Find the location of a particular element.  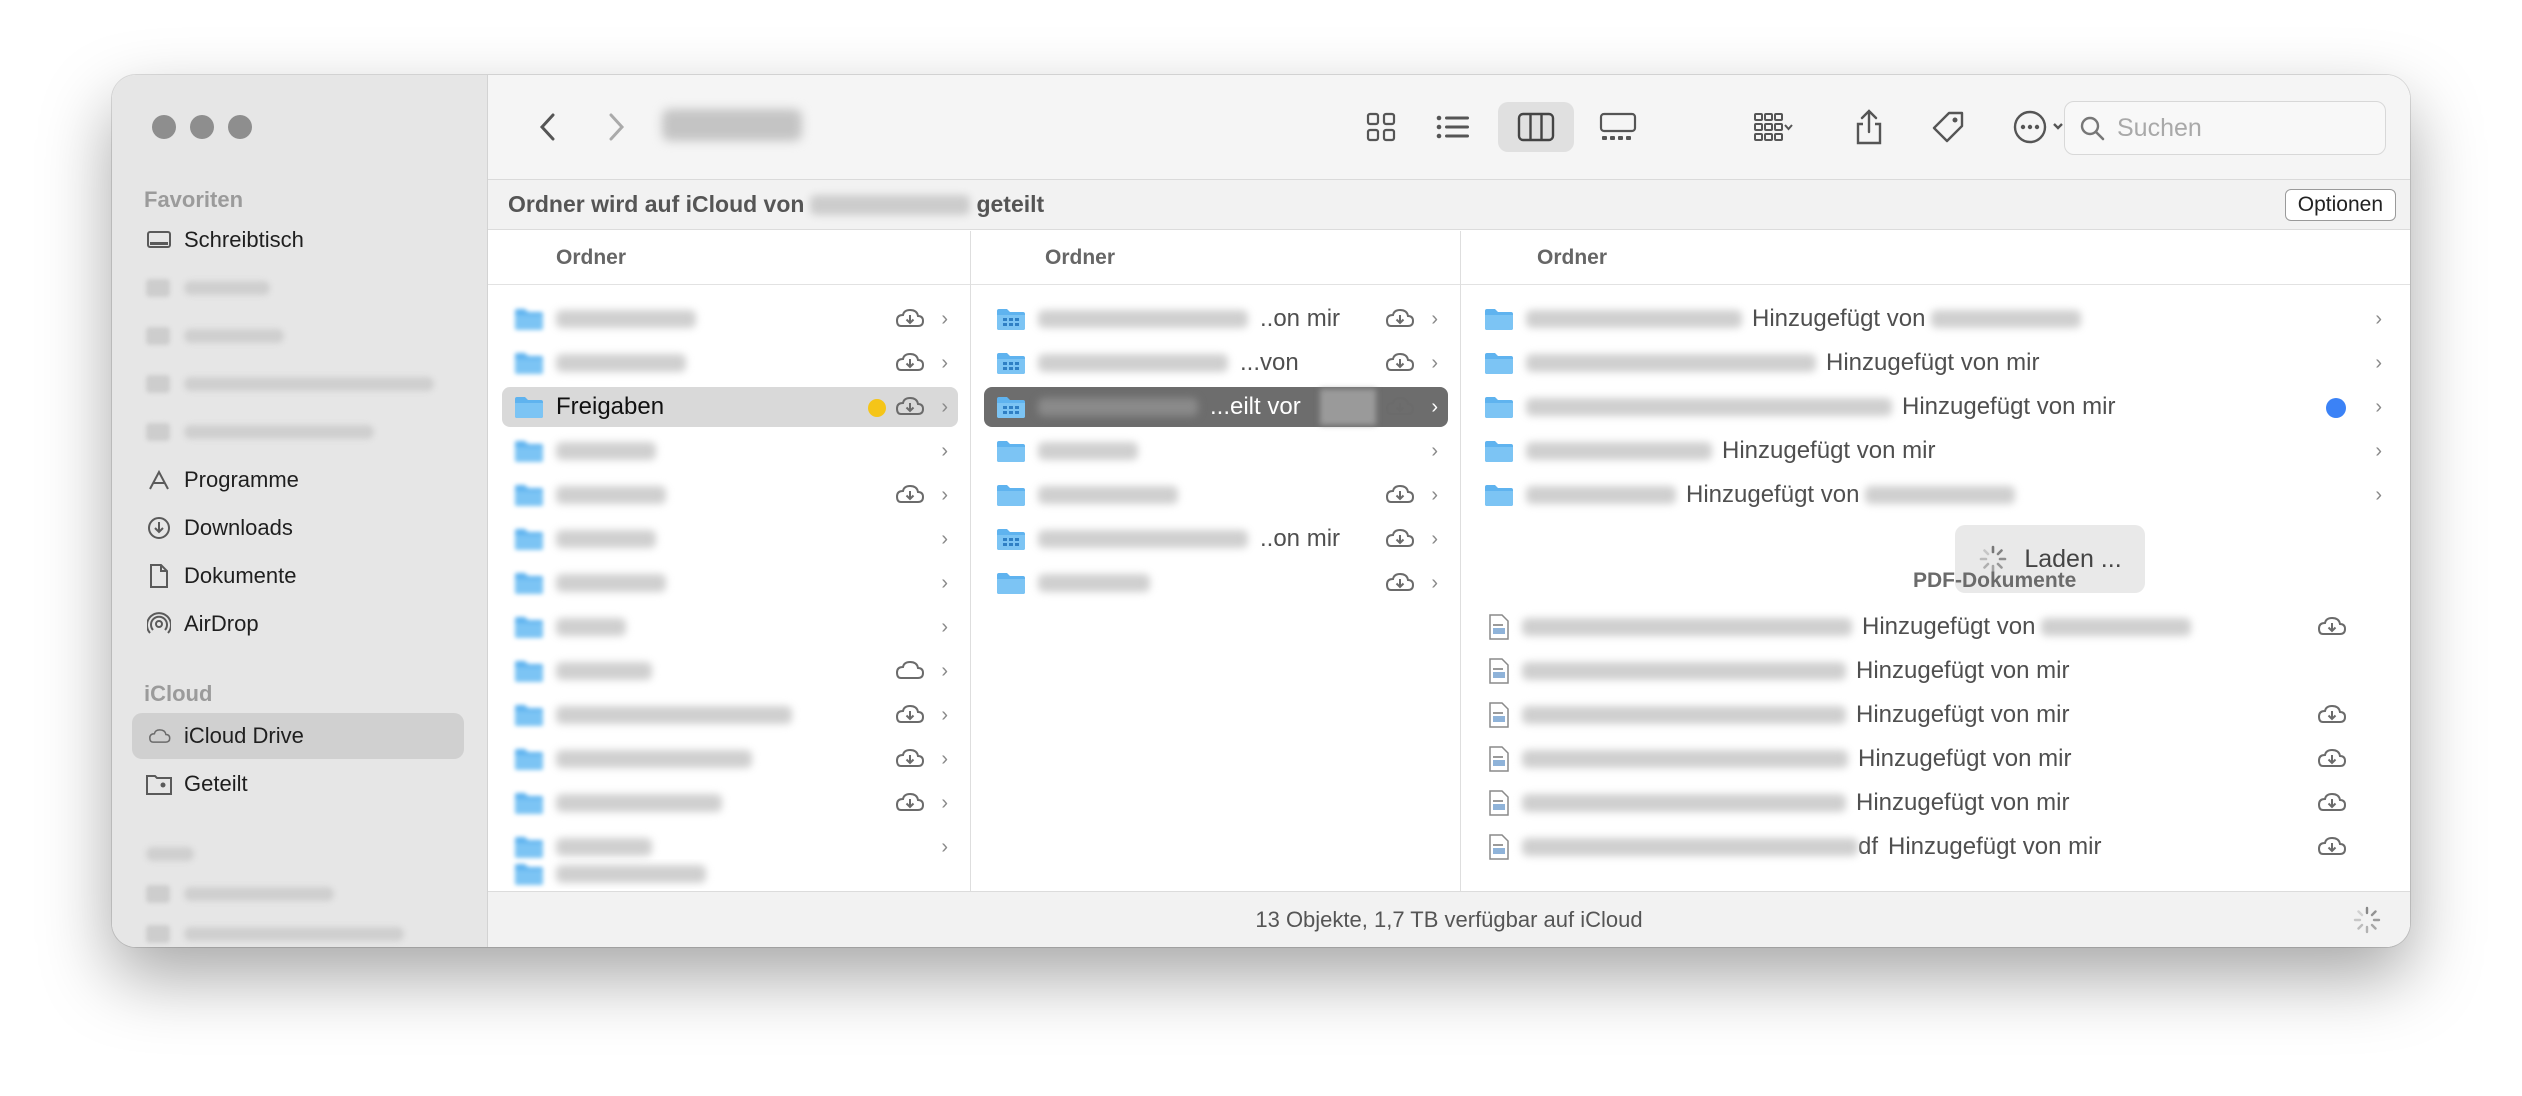

shared-owner-blurred is located at coordinates (890, 204).